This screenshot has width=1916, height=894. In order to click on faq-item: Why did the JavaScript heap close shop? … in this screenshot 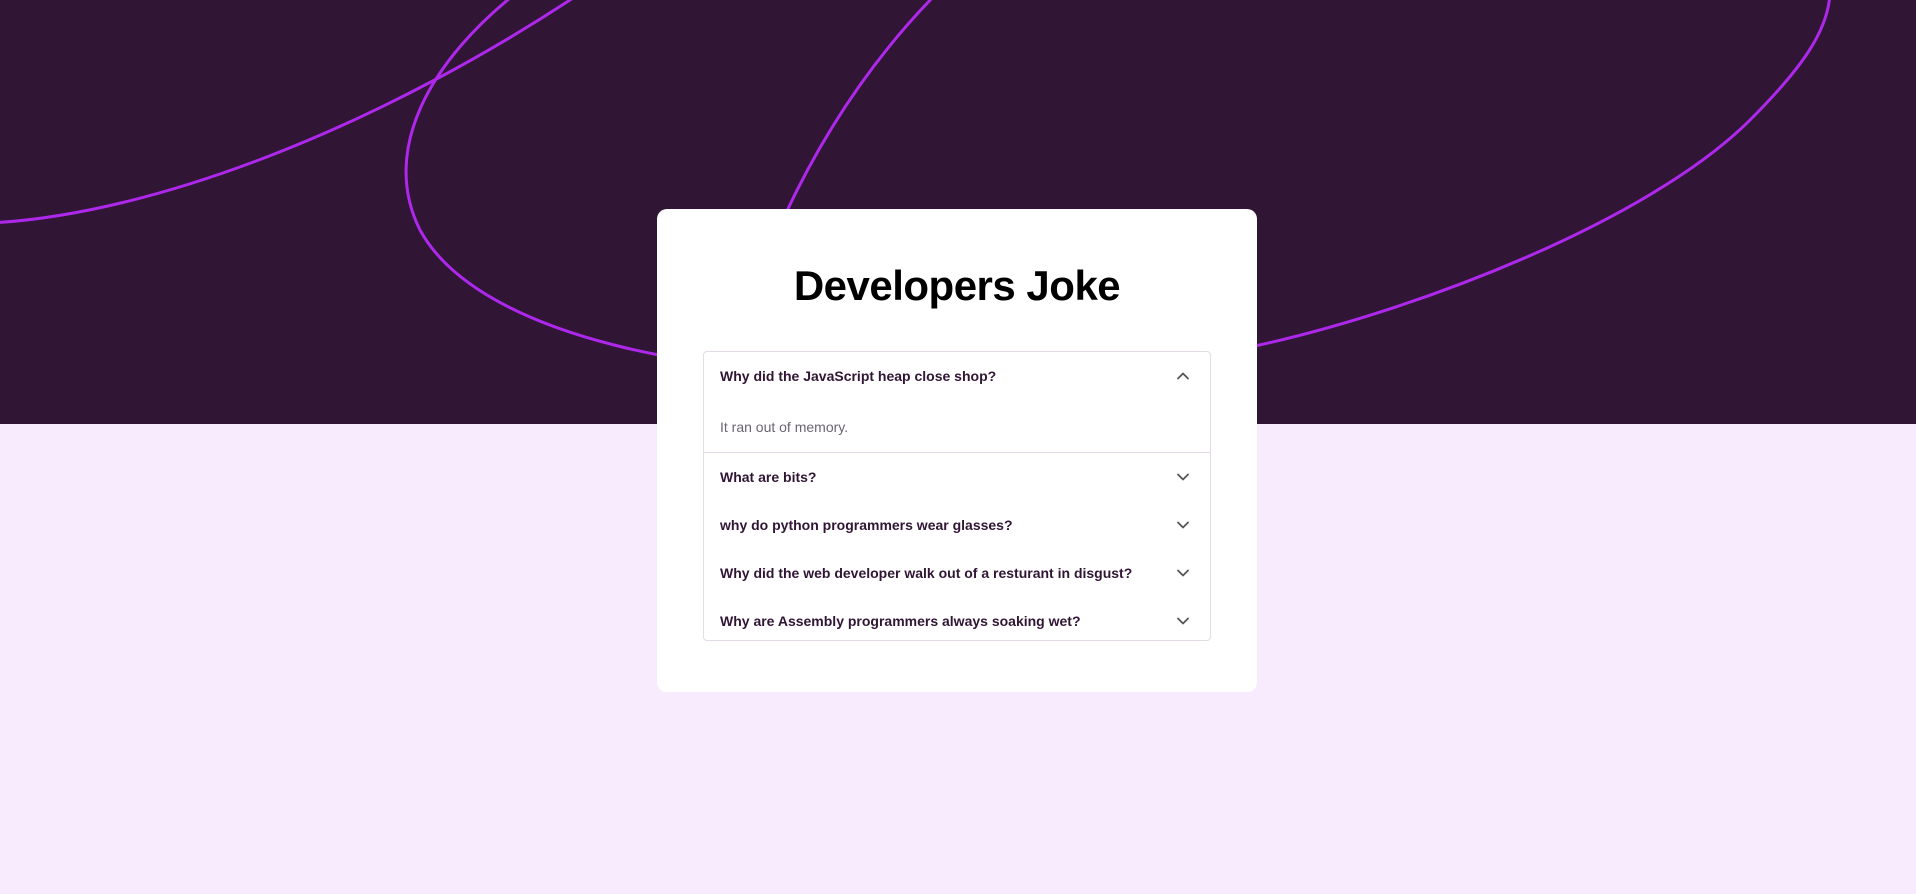, I will do `click(957, 402)`.